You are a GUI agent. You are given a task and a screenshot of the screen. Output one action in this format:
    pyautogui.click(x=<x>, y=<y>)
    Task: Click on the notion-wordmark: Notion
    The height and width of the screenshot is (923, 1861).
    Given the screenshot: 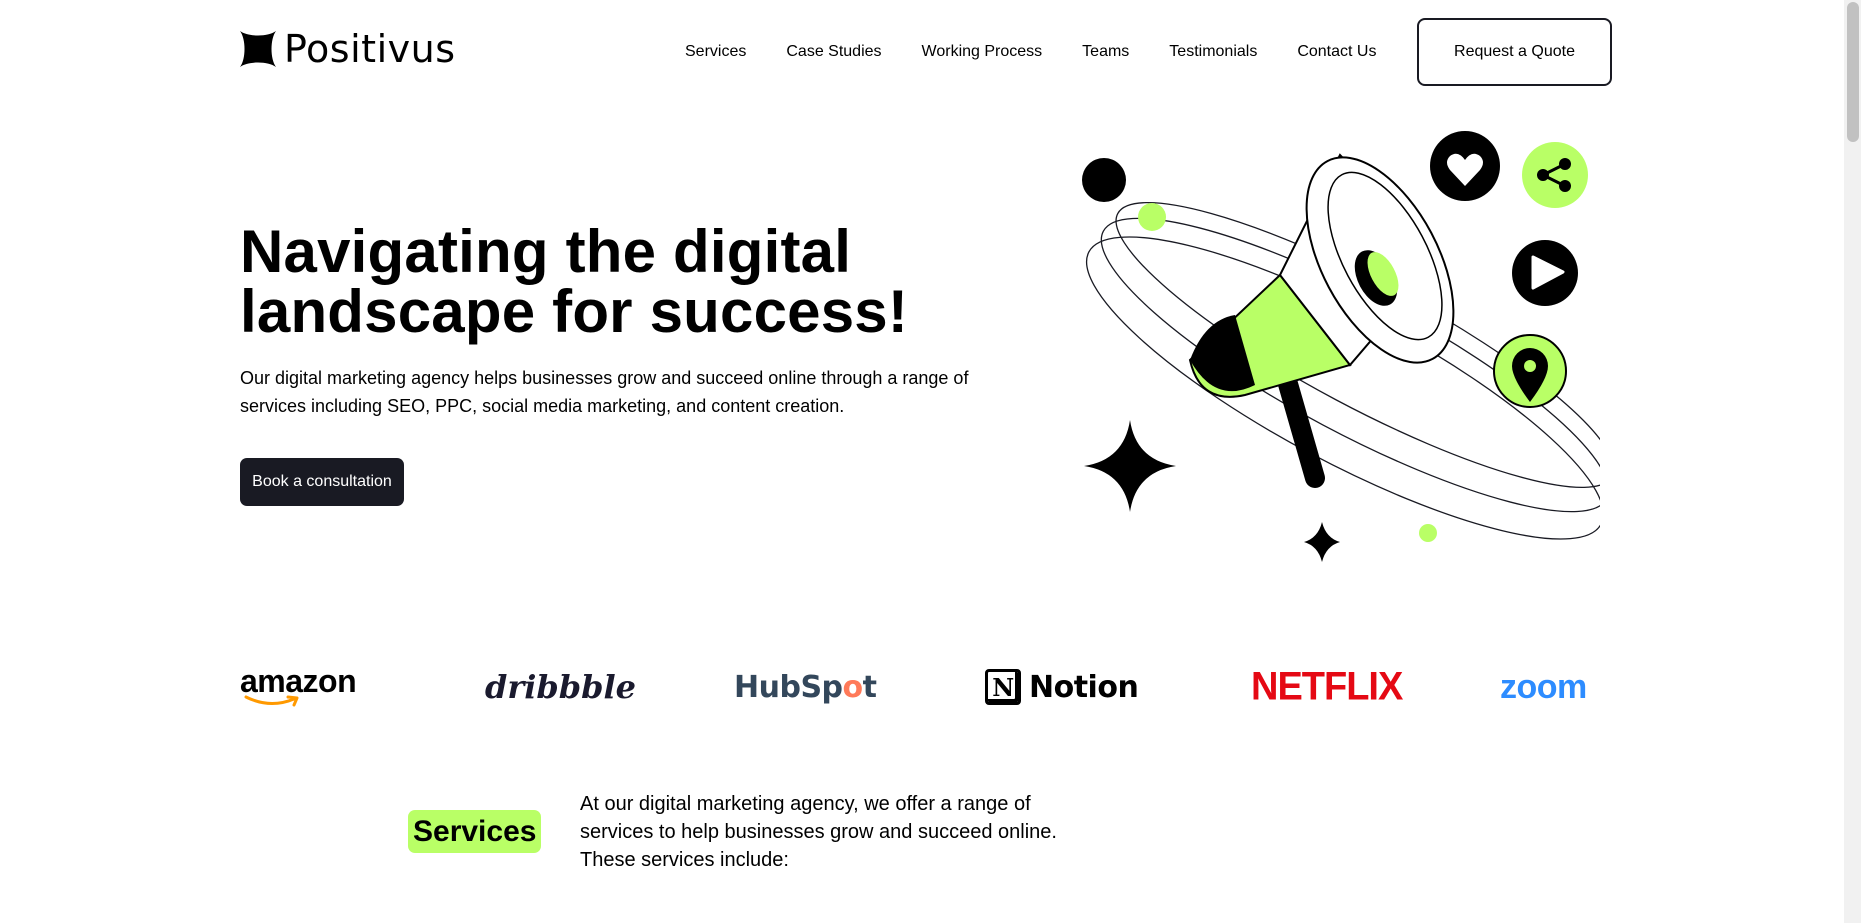 What is the action you would take?
    pyautogui.click(x=1084, y=687)
    